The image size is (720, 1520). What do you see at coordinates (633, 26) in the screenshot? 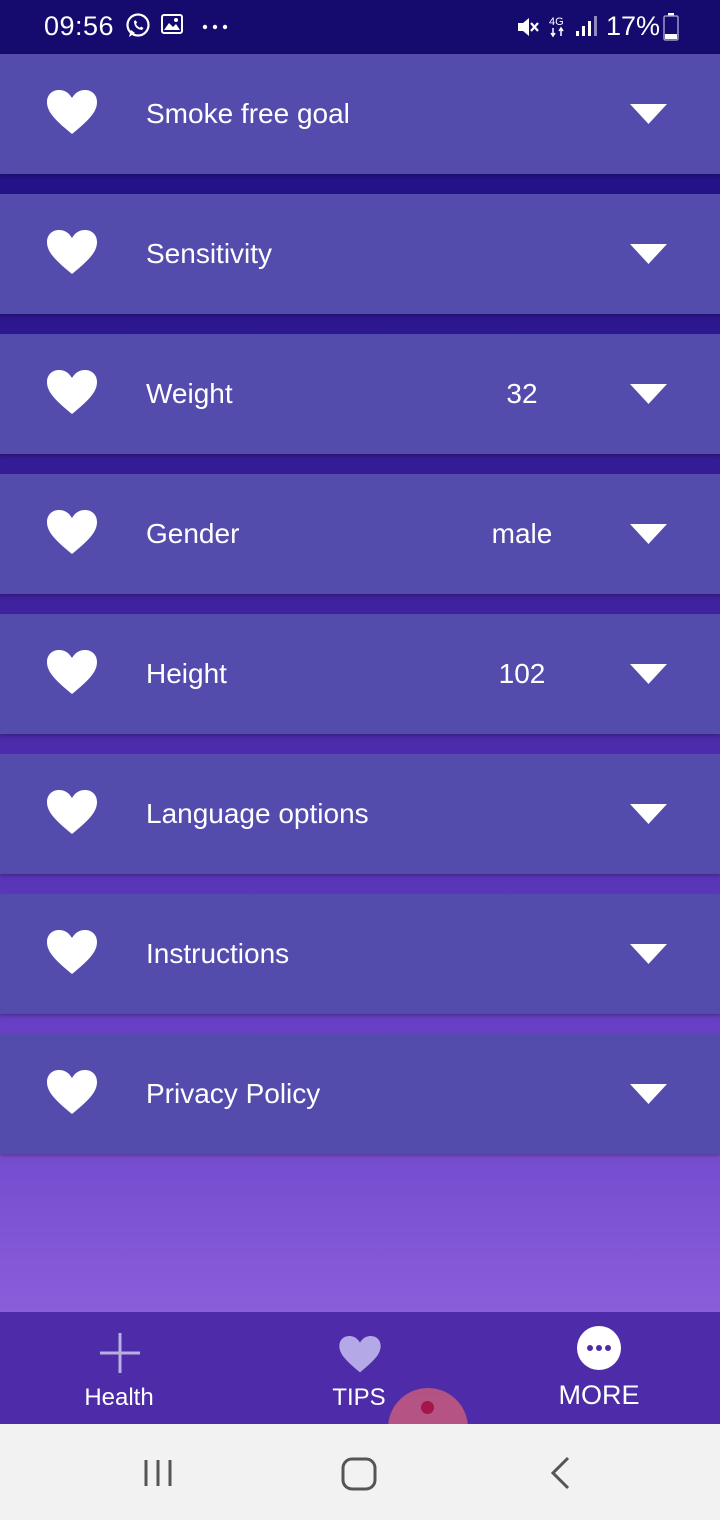
I see `battery-percent: 17%` at bounding box center [633, 26].